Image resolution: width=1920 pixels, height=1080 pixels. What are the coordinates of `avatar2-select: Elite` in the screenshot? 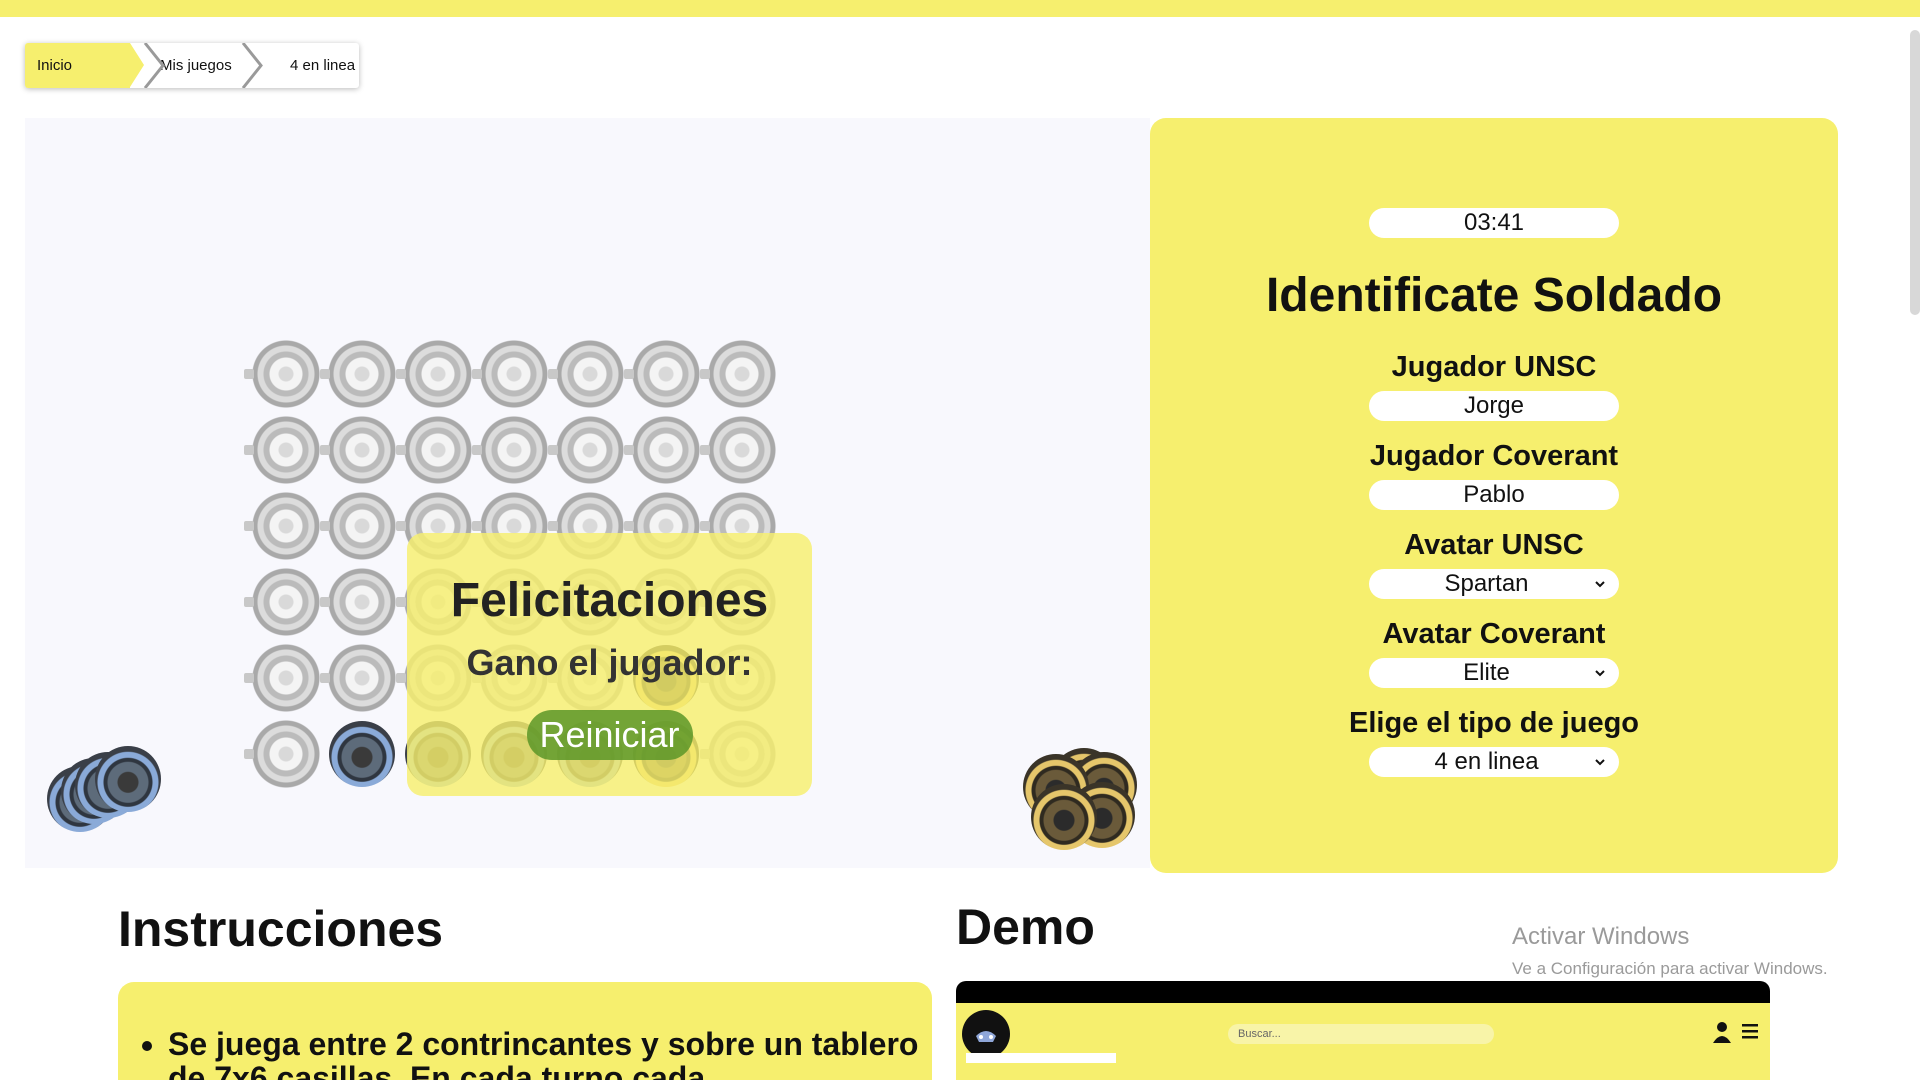 It's located at (1494, 673).